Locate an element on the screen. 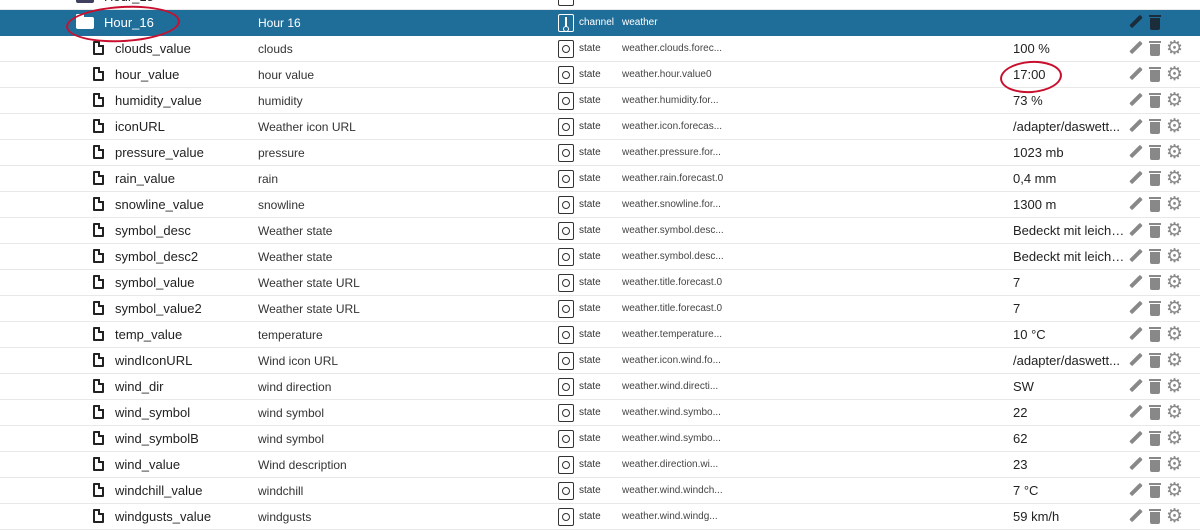 Image resolution: width=1200 pixels, height=532 pixels. tree-row-partial: Hour_15 channel weather is located at coordinates (600, 5).